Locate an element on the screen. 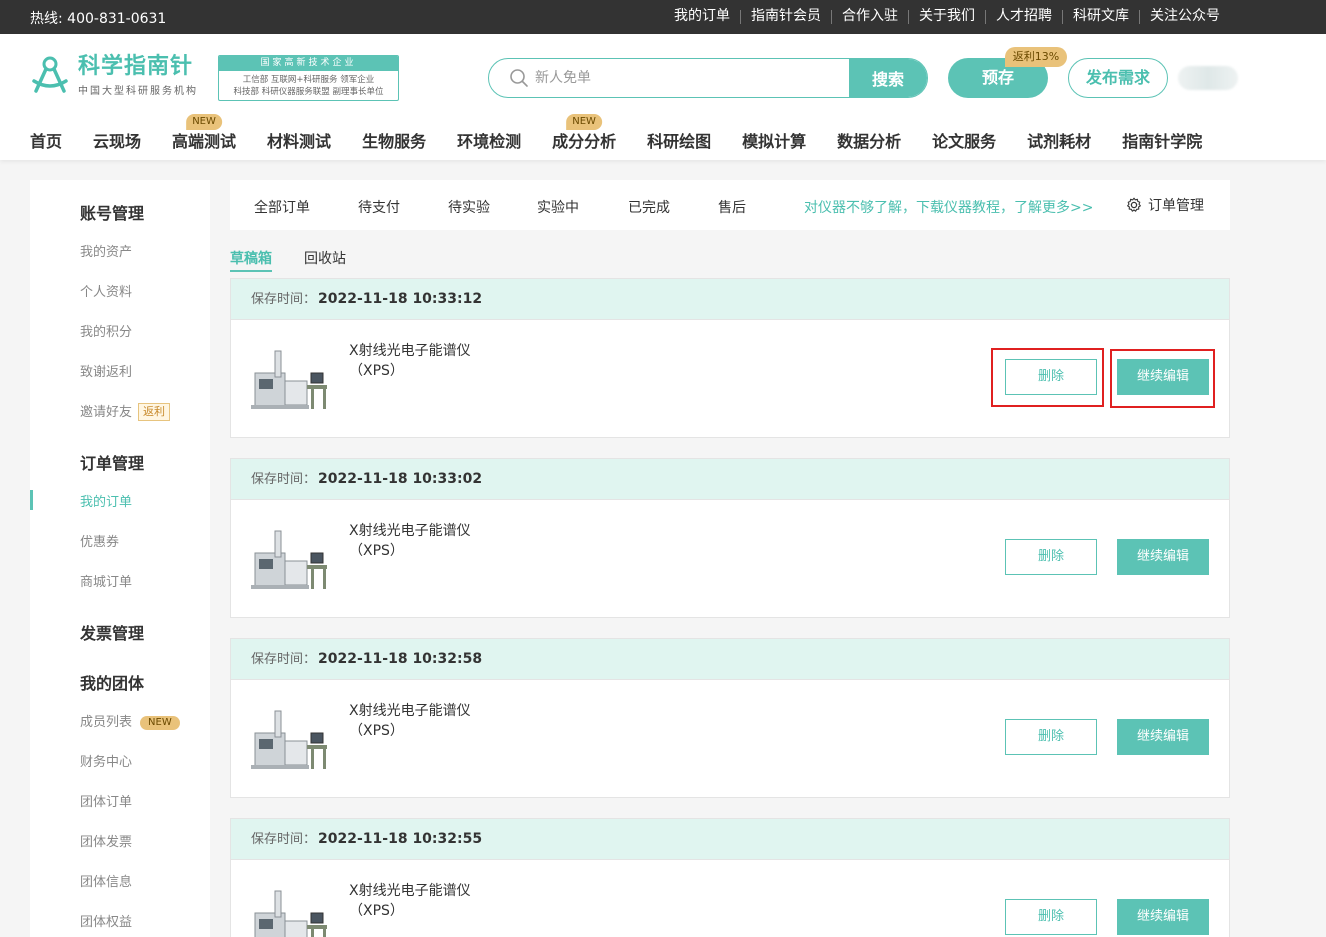  nav-reagents: 试剂耗材 is located at coordinates (1059, 142).